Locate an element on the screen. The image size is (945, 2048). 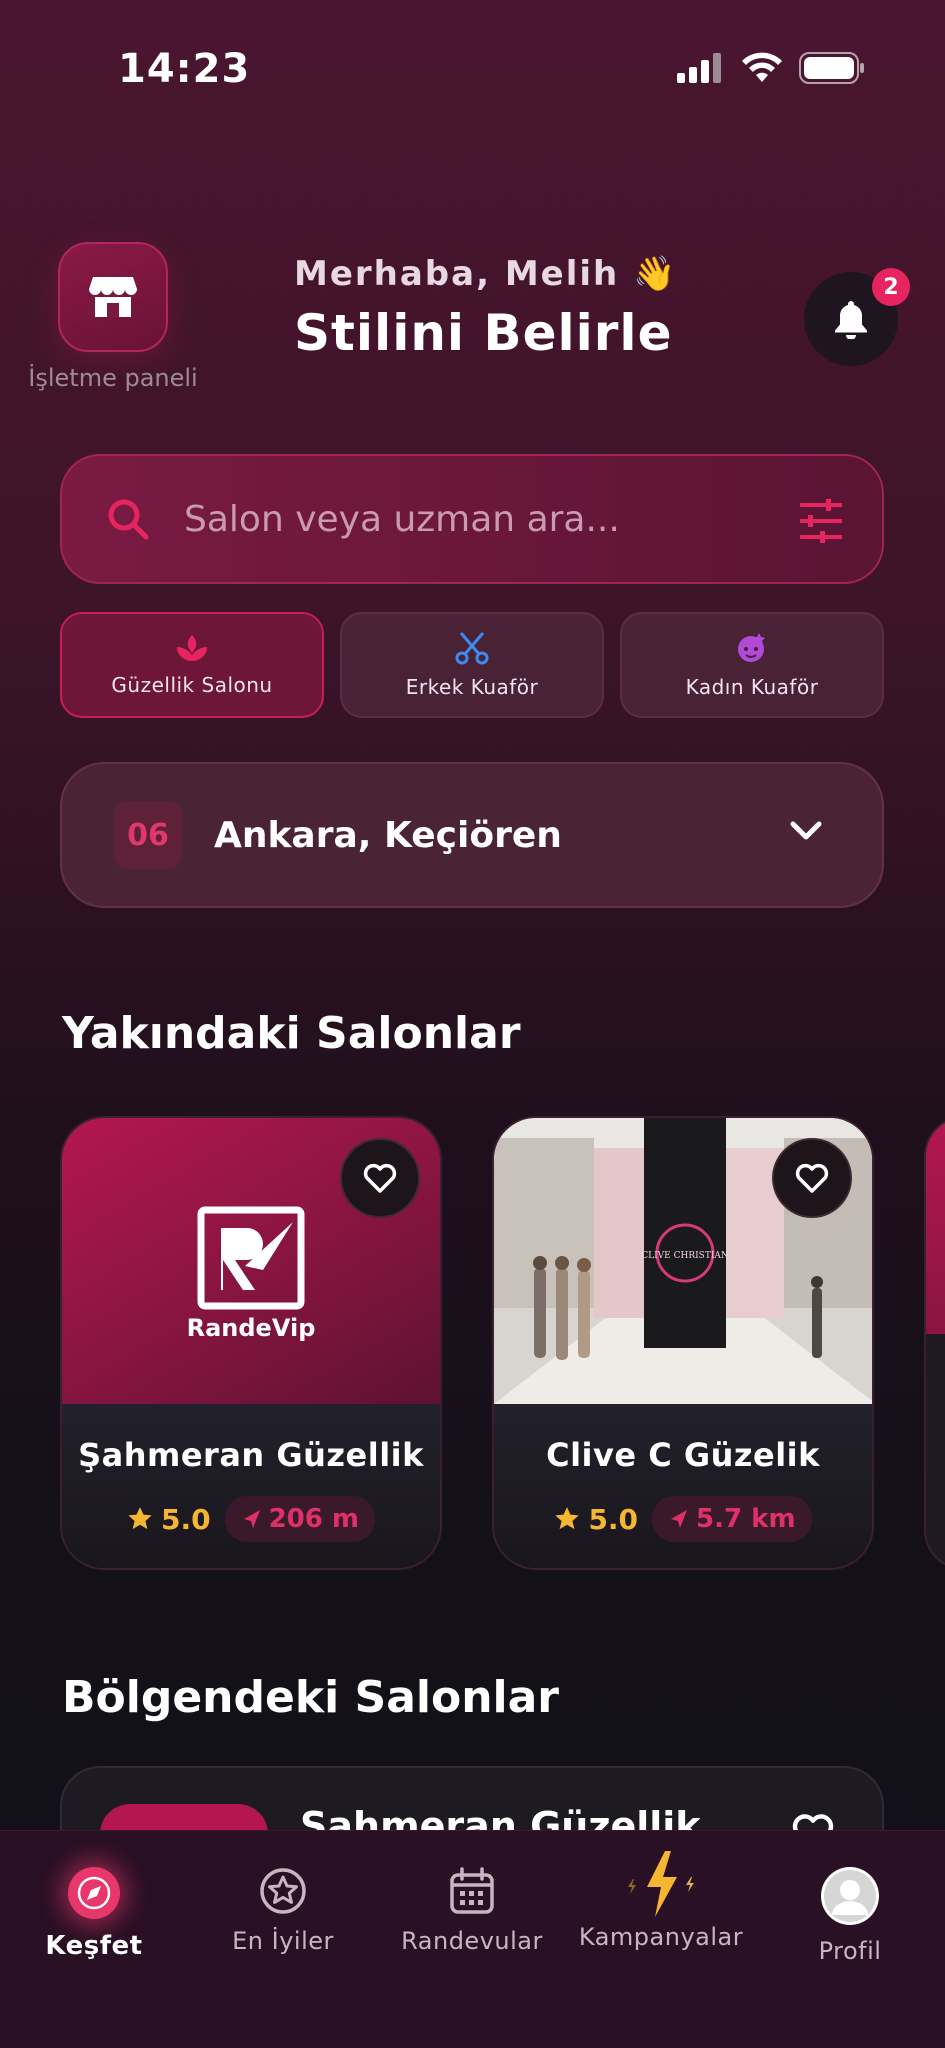
randevip-logo-icon is located at coordinates (251, 1258).